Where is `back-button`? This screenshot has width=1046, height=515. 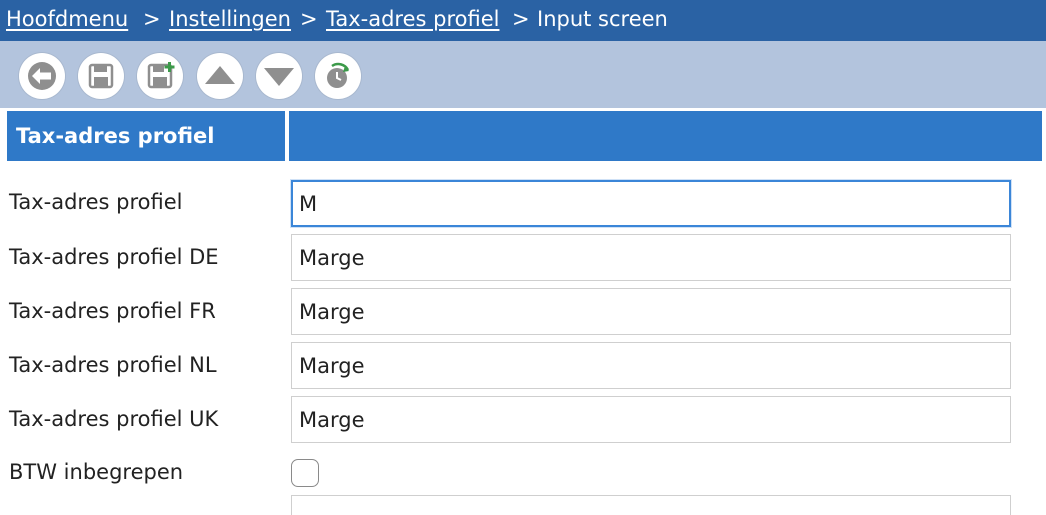 back-button is located at coordinates (42, 76).